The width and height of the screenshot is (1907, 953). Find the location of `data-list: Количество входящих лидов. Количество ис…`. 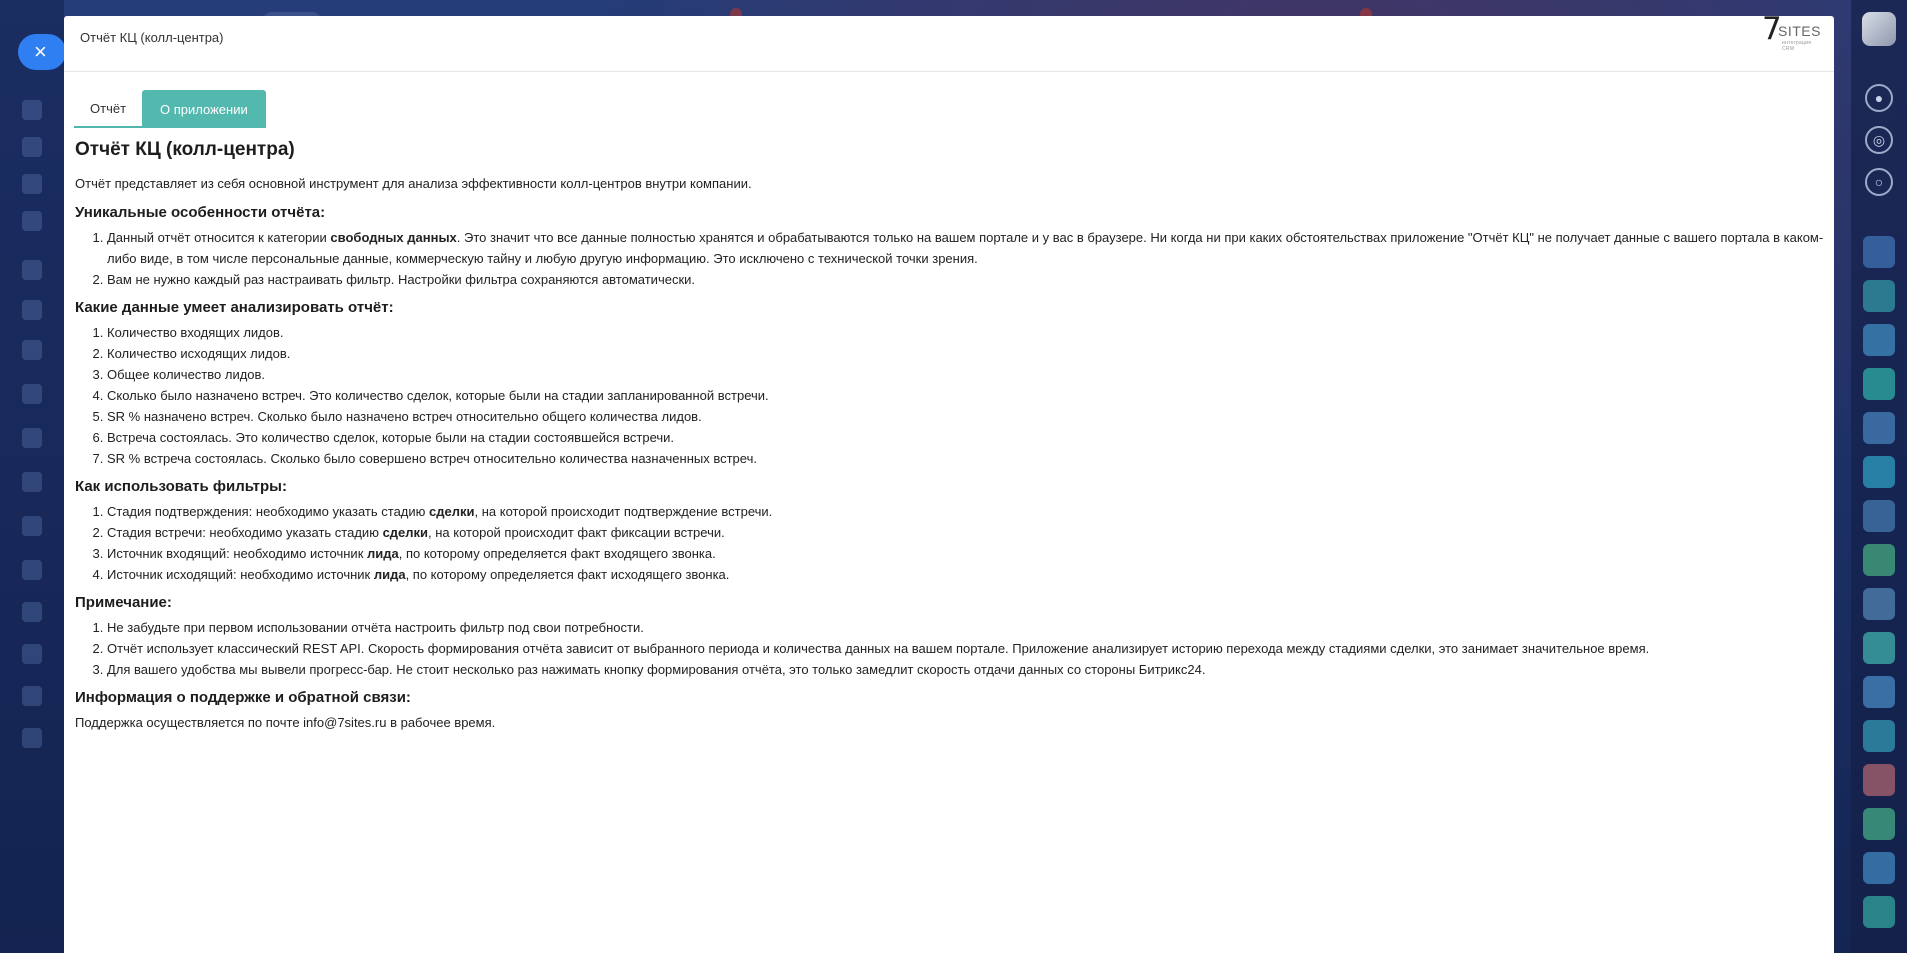

data-list: Количество входящих лидов. Количество ис… is located at coordinates (950, 395).